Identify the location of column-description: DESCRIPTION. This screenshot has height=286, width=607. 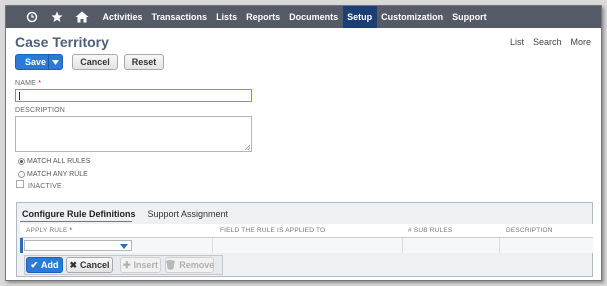
(529, 230).